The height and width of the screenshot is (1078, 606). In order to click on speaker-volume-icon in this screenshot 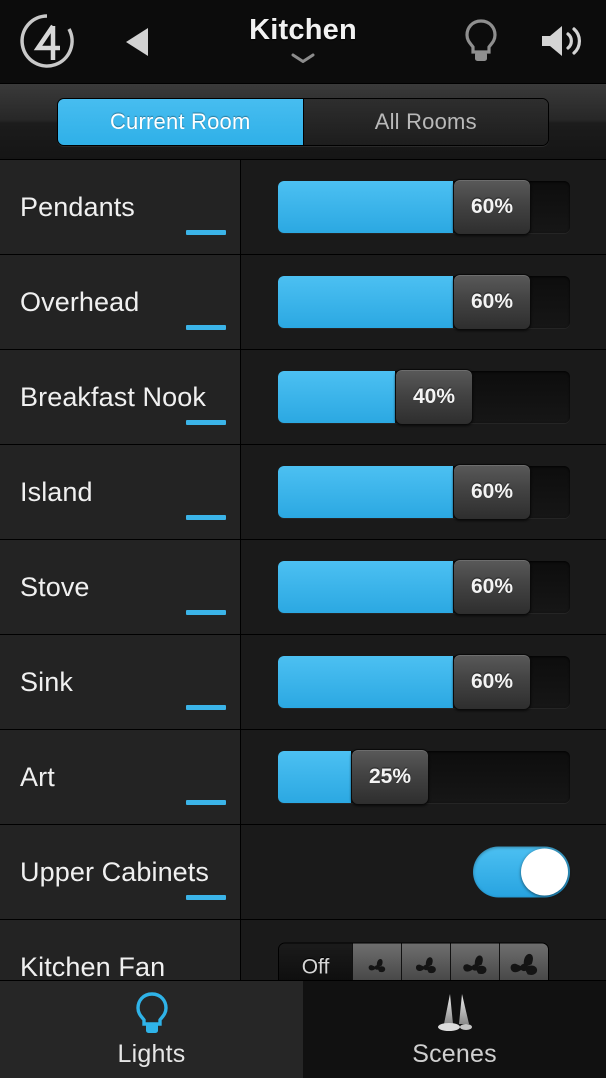, I will do `click(562, 41)`.